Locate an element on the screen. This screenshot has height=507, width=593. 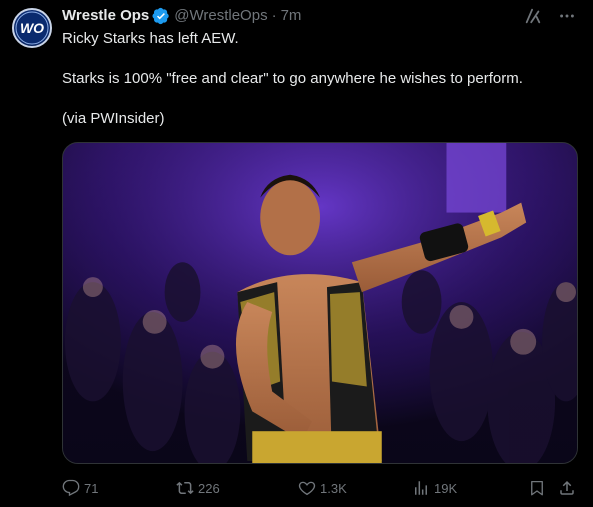
reply-button: 71 is located at coordinates (80, 488).